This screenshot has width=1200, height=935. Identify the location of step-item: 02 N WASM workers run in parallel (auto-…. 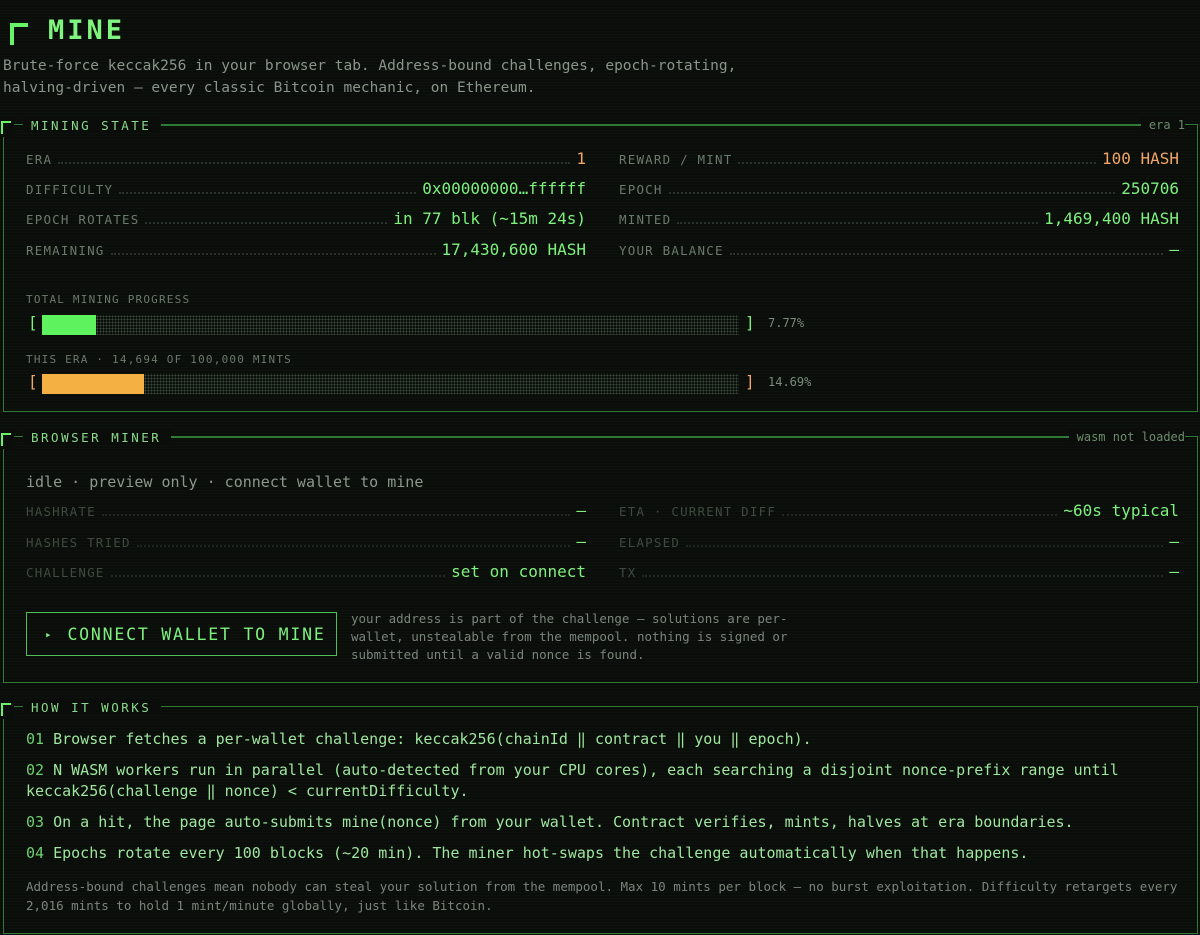
(572, 780).